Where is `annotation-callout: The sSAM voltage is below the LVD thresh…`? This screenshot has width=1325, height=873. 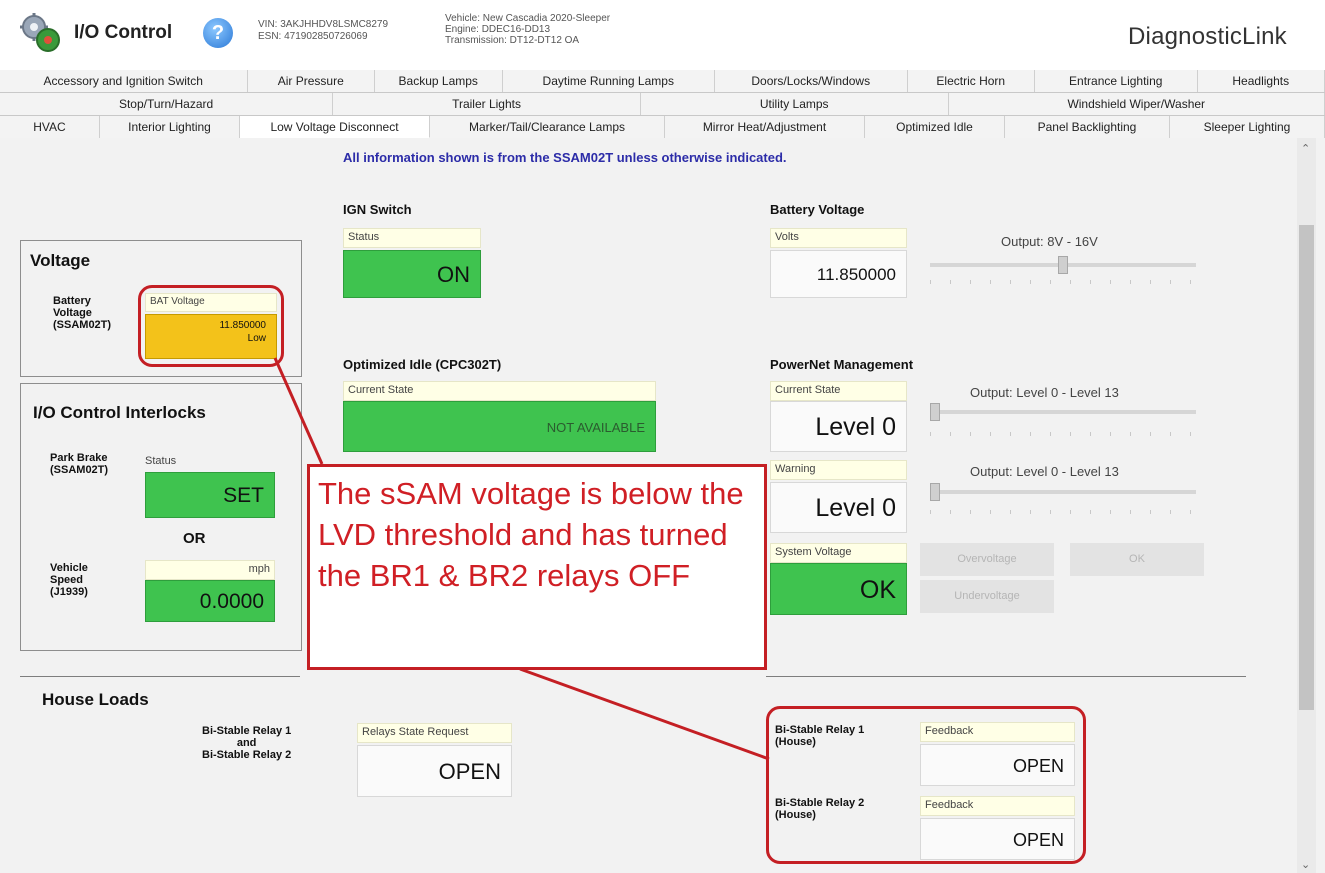 annotation-callout: The sSAM voltage is below the LVD thresh… is located at coordinates (537, 567).